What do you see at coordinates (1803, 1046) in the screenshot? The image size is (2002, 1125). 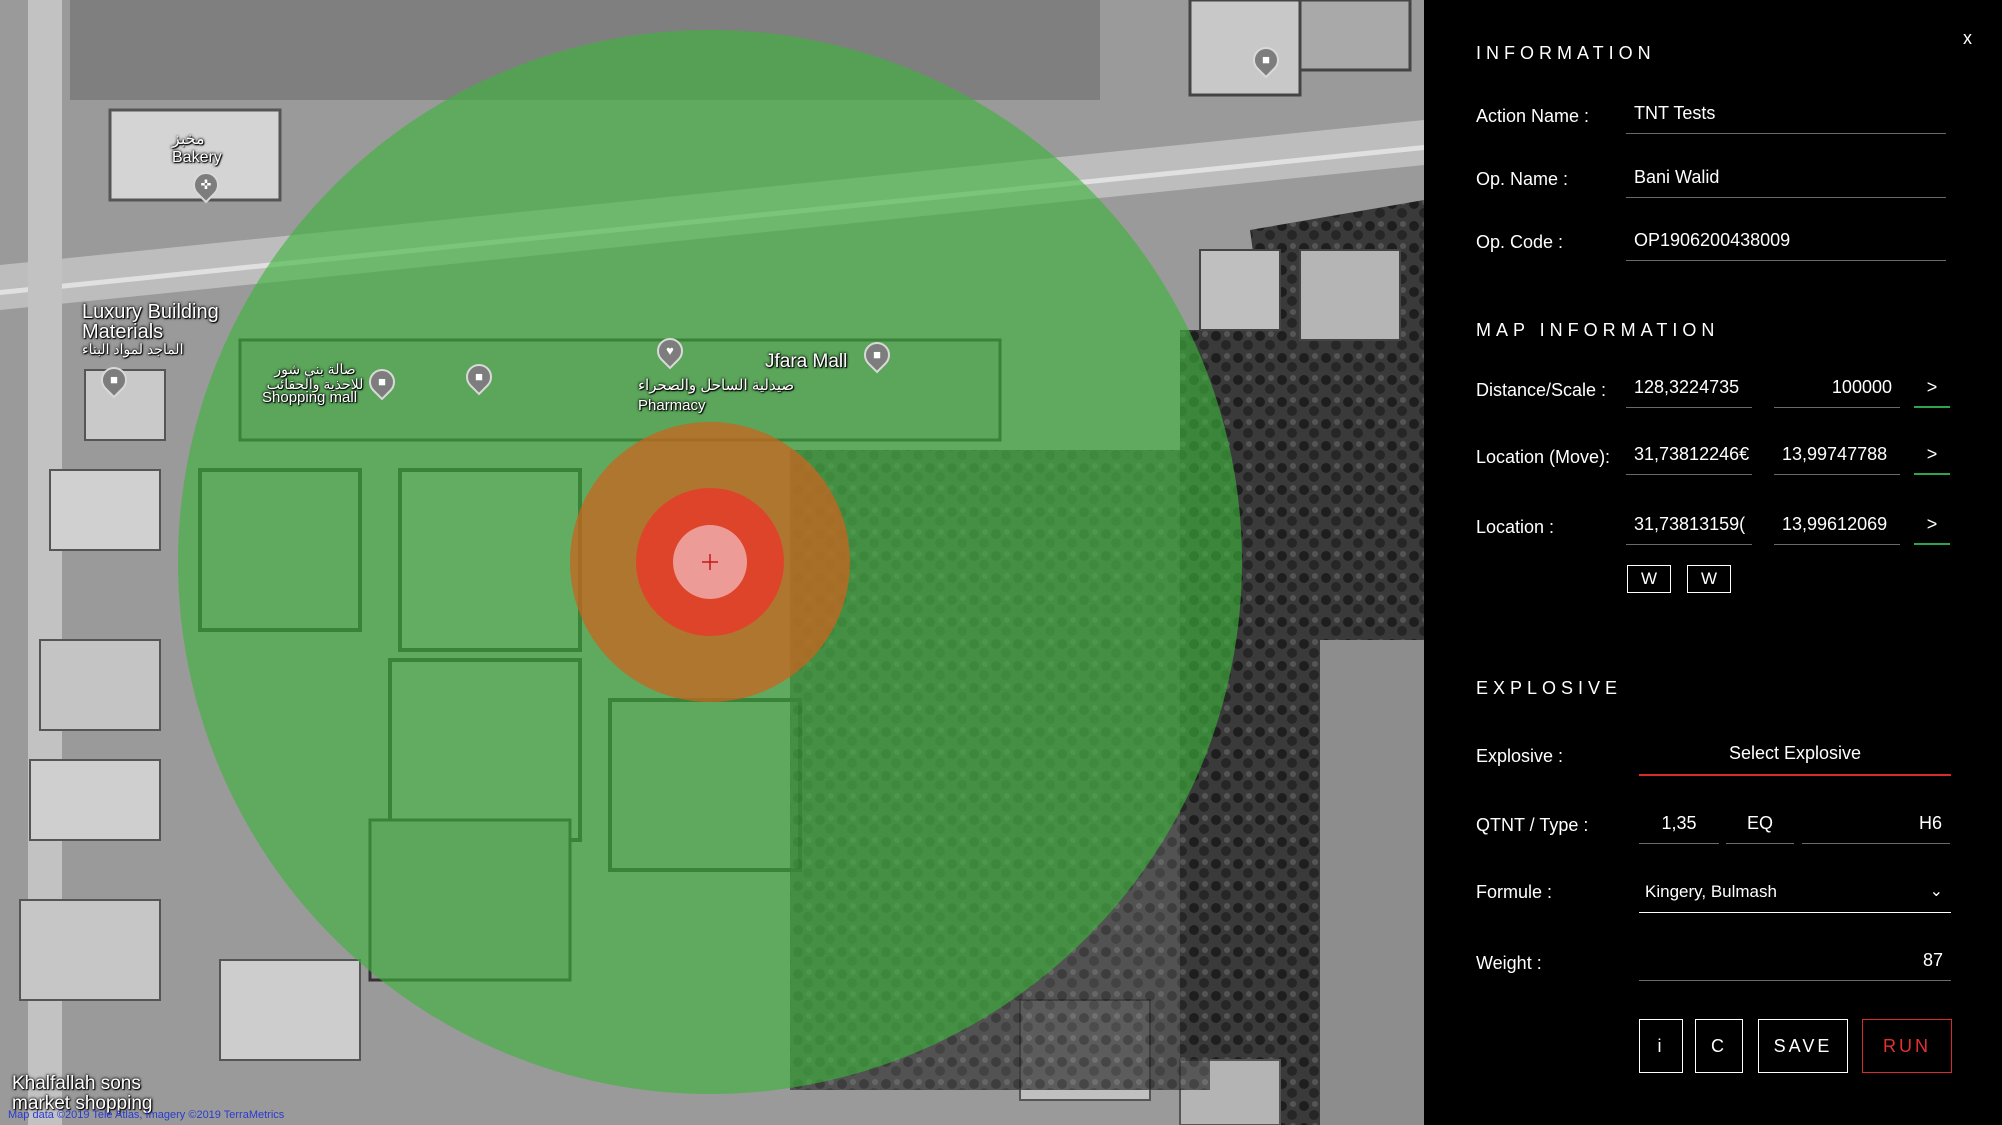 I see `save-button: SAVE` at bounding box center [1803, 1046].